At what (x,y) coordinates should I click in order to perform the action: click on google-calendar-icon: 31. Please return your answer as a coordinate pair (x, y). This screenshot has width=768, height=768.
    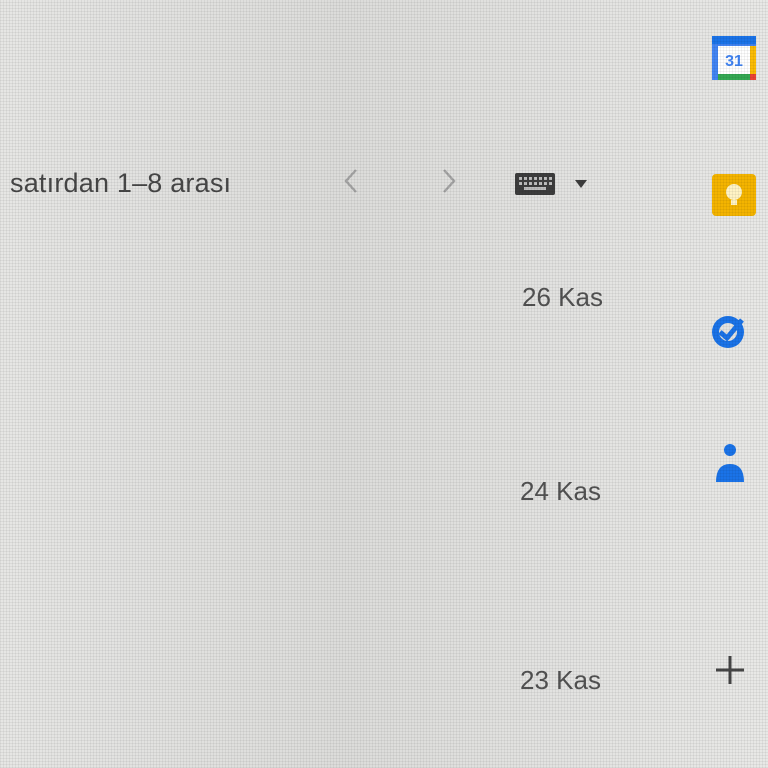
    Looking at the image, I should click on (734, 58).